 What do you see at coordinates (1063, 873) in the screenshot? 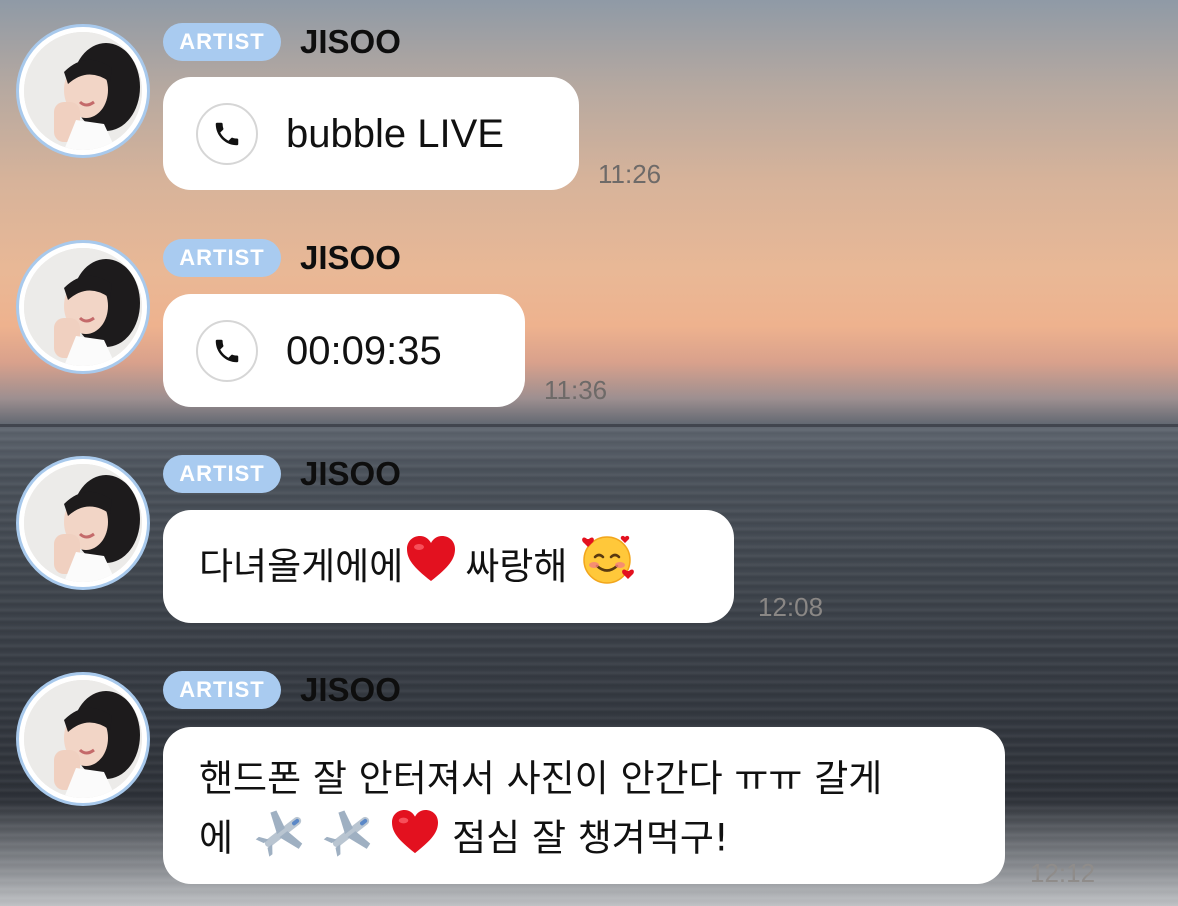
I see `message-time: 12:12` at bounding box center [1063, 873].